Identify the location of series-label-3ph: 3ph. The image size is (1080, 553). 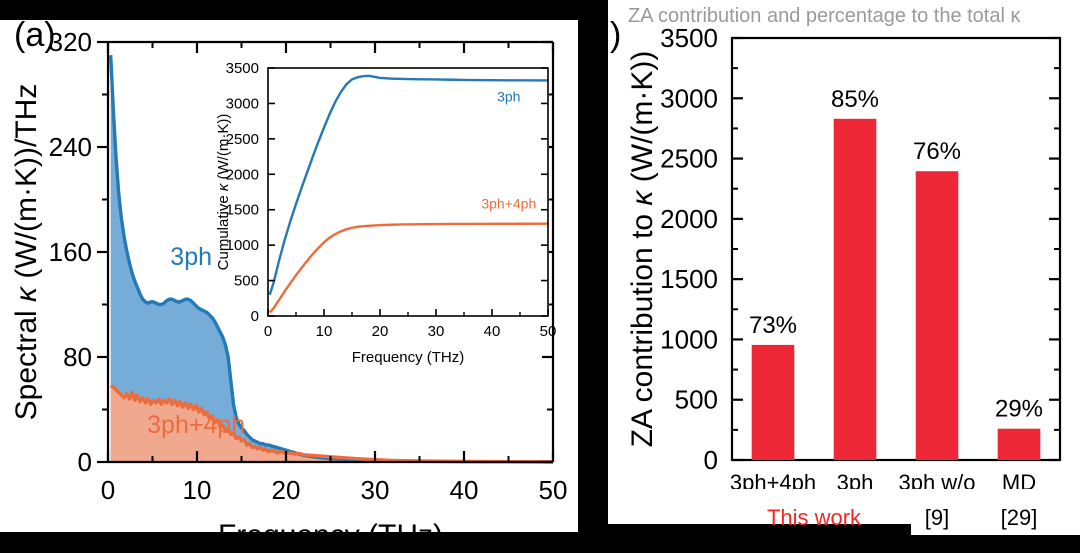
(191, 257).